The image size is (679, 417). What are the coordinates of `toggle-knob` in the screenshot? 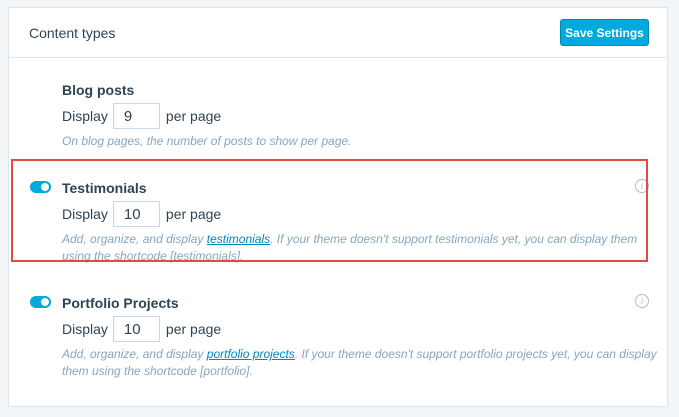 It's located at (45, 302).